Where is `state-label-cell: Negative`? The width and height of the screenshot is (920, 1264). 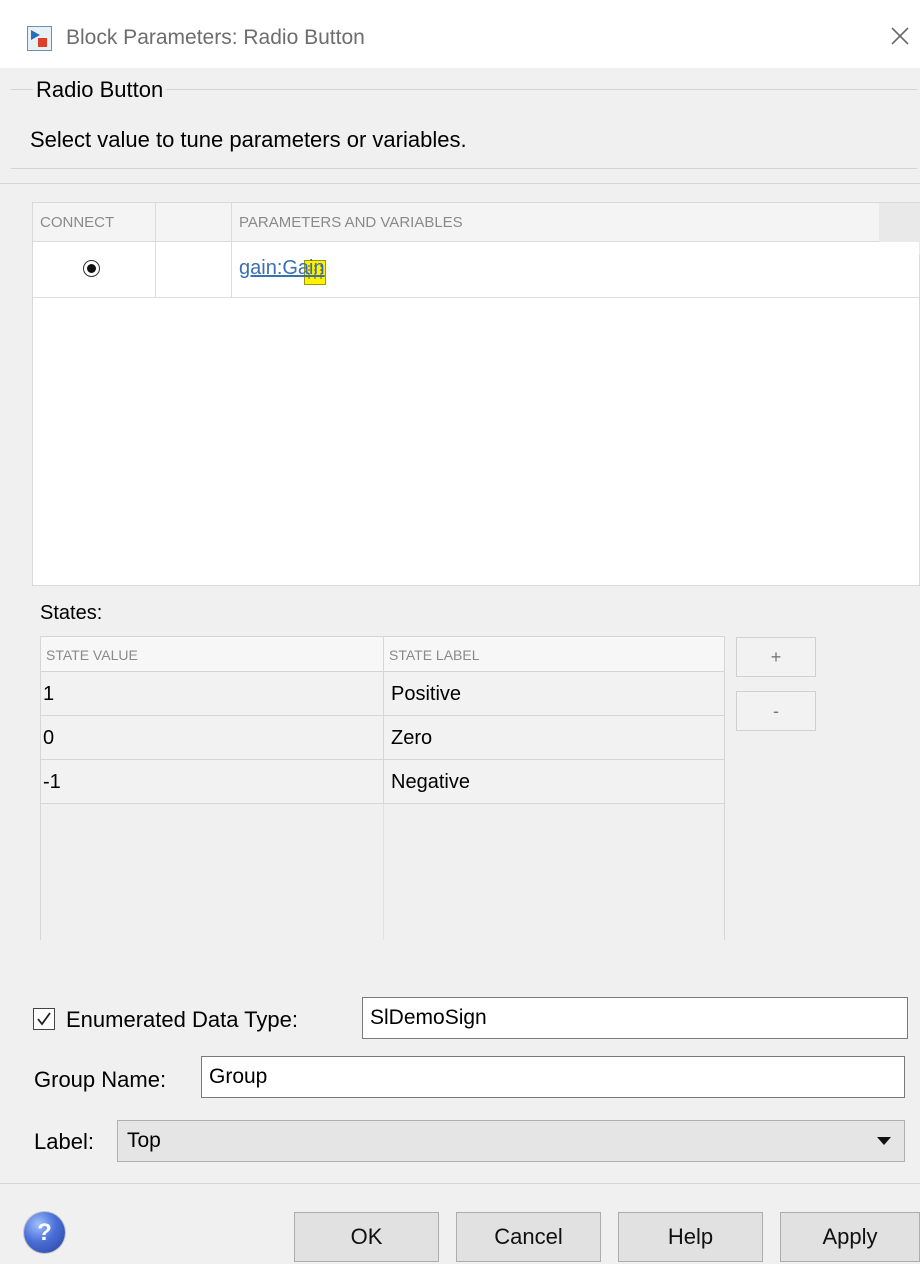 state-label-cell: Negative is located at coordinates (556, 781).